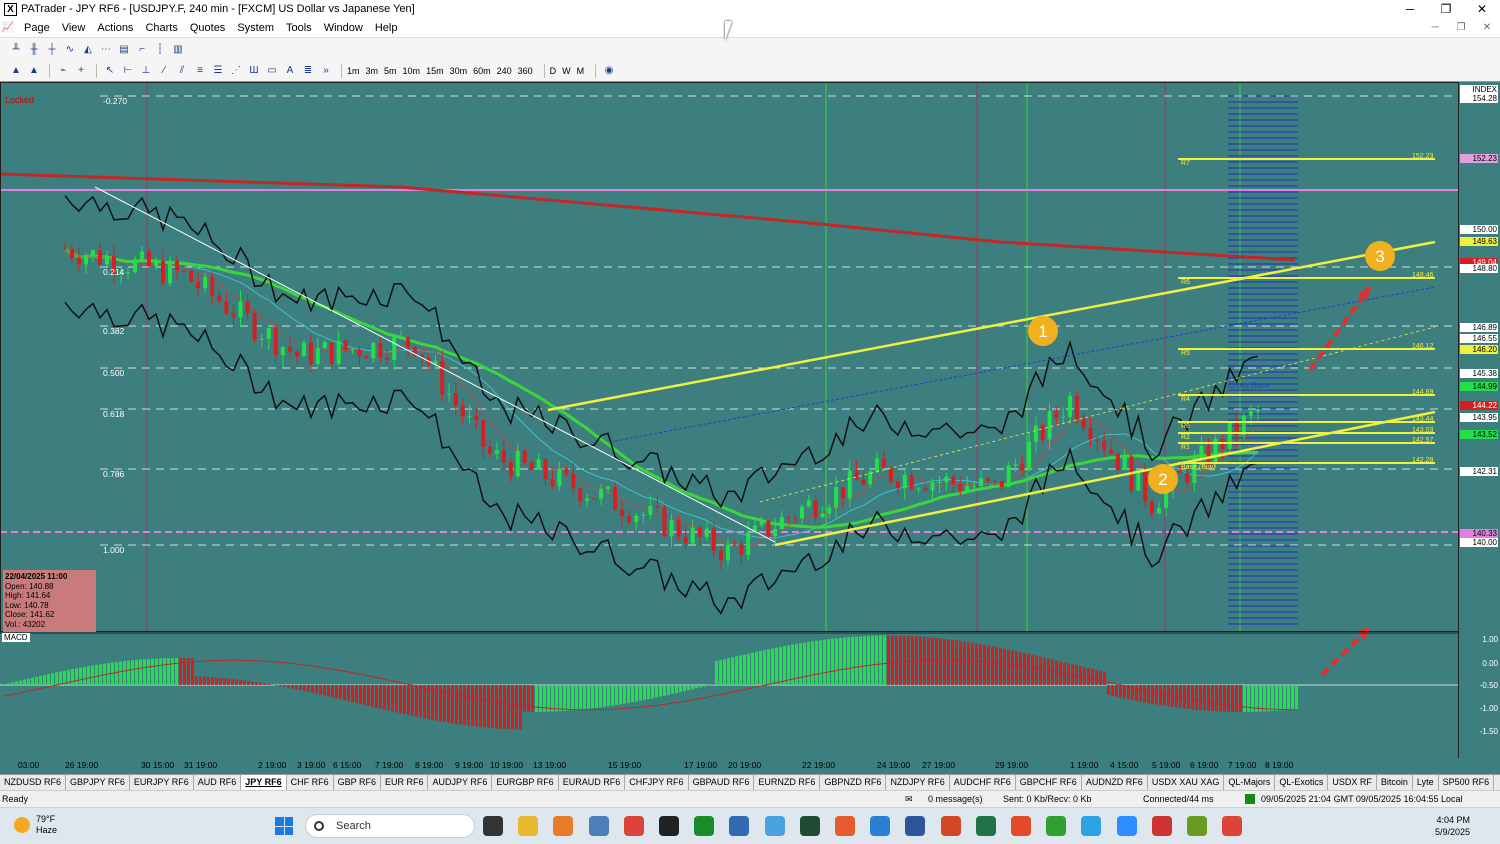 Image resolution: width=1500 pixels, height=844 pixels. Describe the element at coordinates (264, 782) in the screenshot. I see `tab-jpy-rf6: JPY RF6` at that location.